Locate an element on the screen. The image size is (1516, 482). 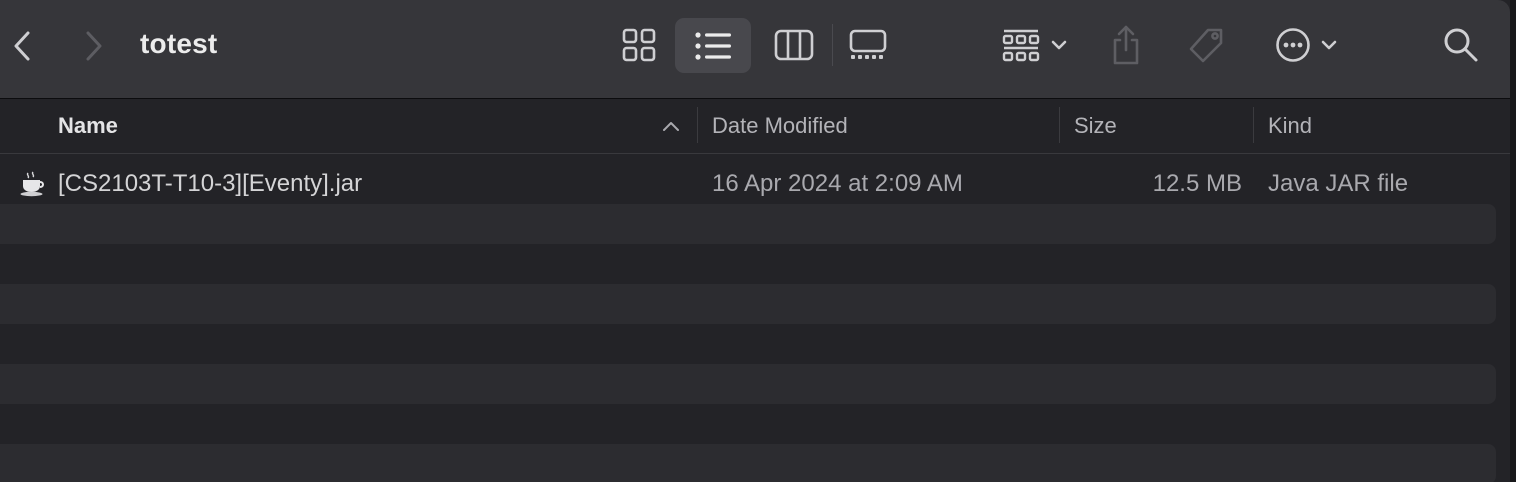
grid-icon is located at coordinates (639, 45).